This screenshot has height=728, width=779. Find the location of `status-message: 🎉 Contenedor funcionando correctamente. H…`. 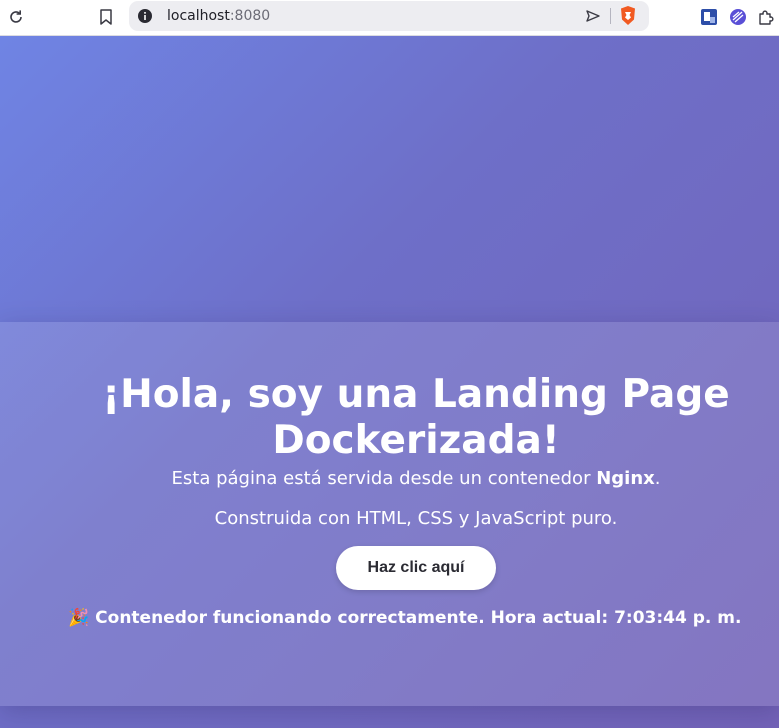

status-message: 🎉 Contenedor funcionando correctamente. H… is located at coordinates (423, 618).